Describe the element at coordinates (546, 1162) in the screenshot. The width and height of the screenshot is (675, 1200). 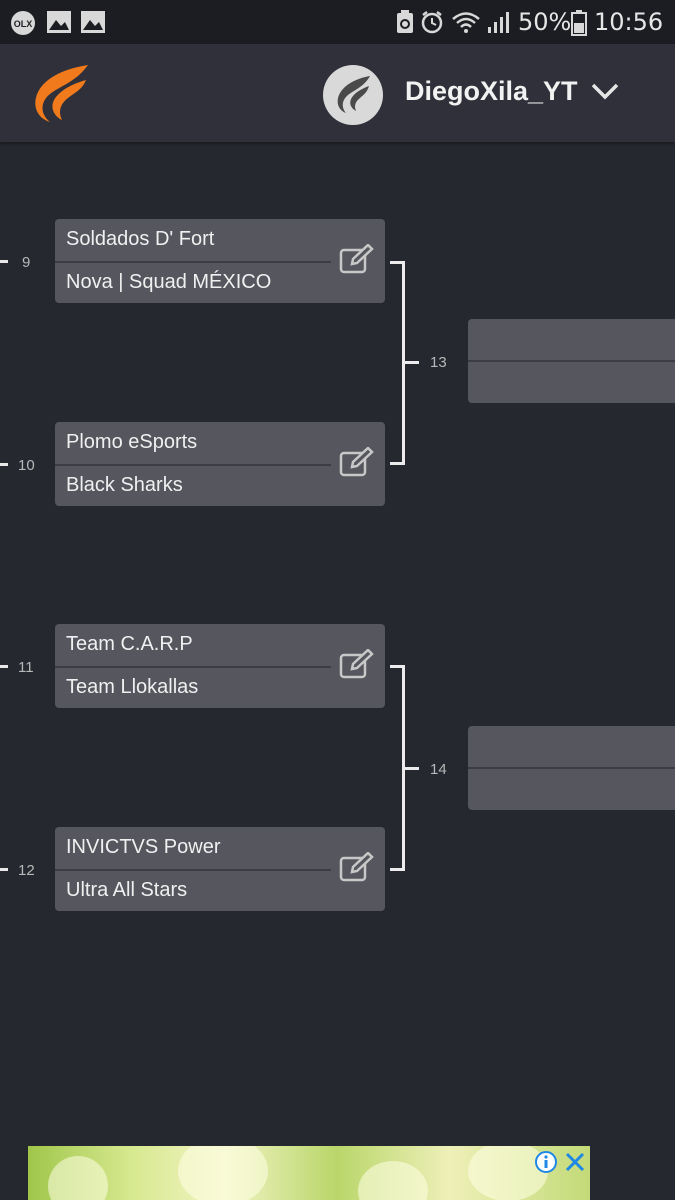
I see `info-icon` at that location.